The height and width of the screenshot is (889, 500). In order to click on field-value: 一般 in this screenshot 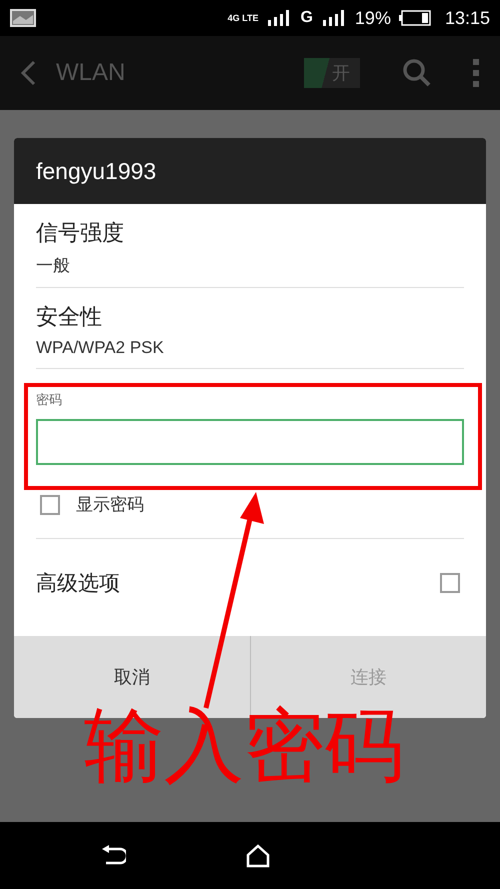, I will do `click(53, 266)`.